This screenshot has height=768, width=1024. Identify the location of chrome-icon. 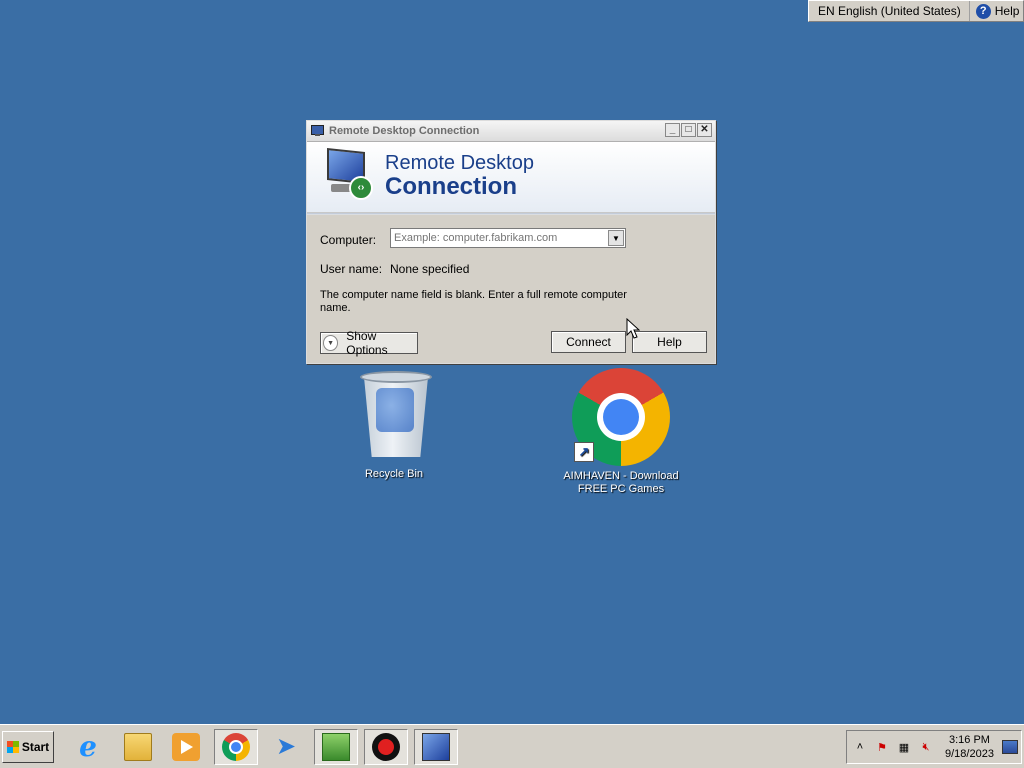
(236, 747).